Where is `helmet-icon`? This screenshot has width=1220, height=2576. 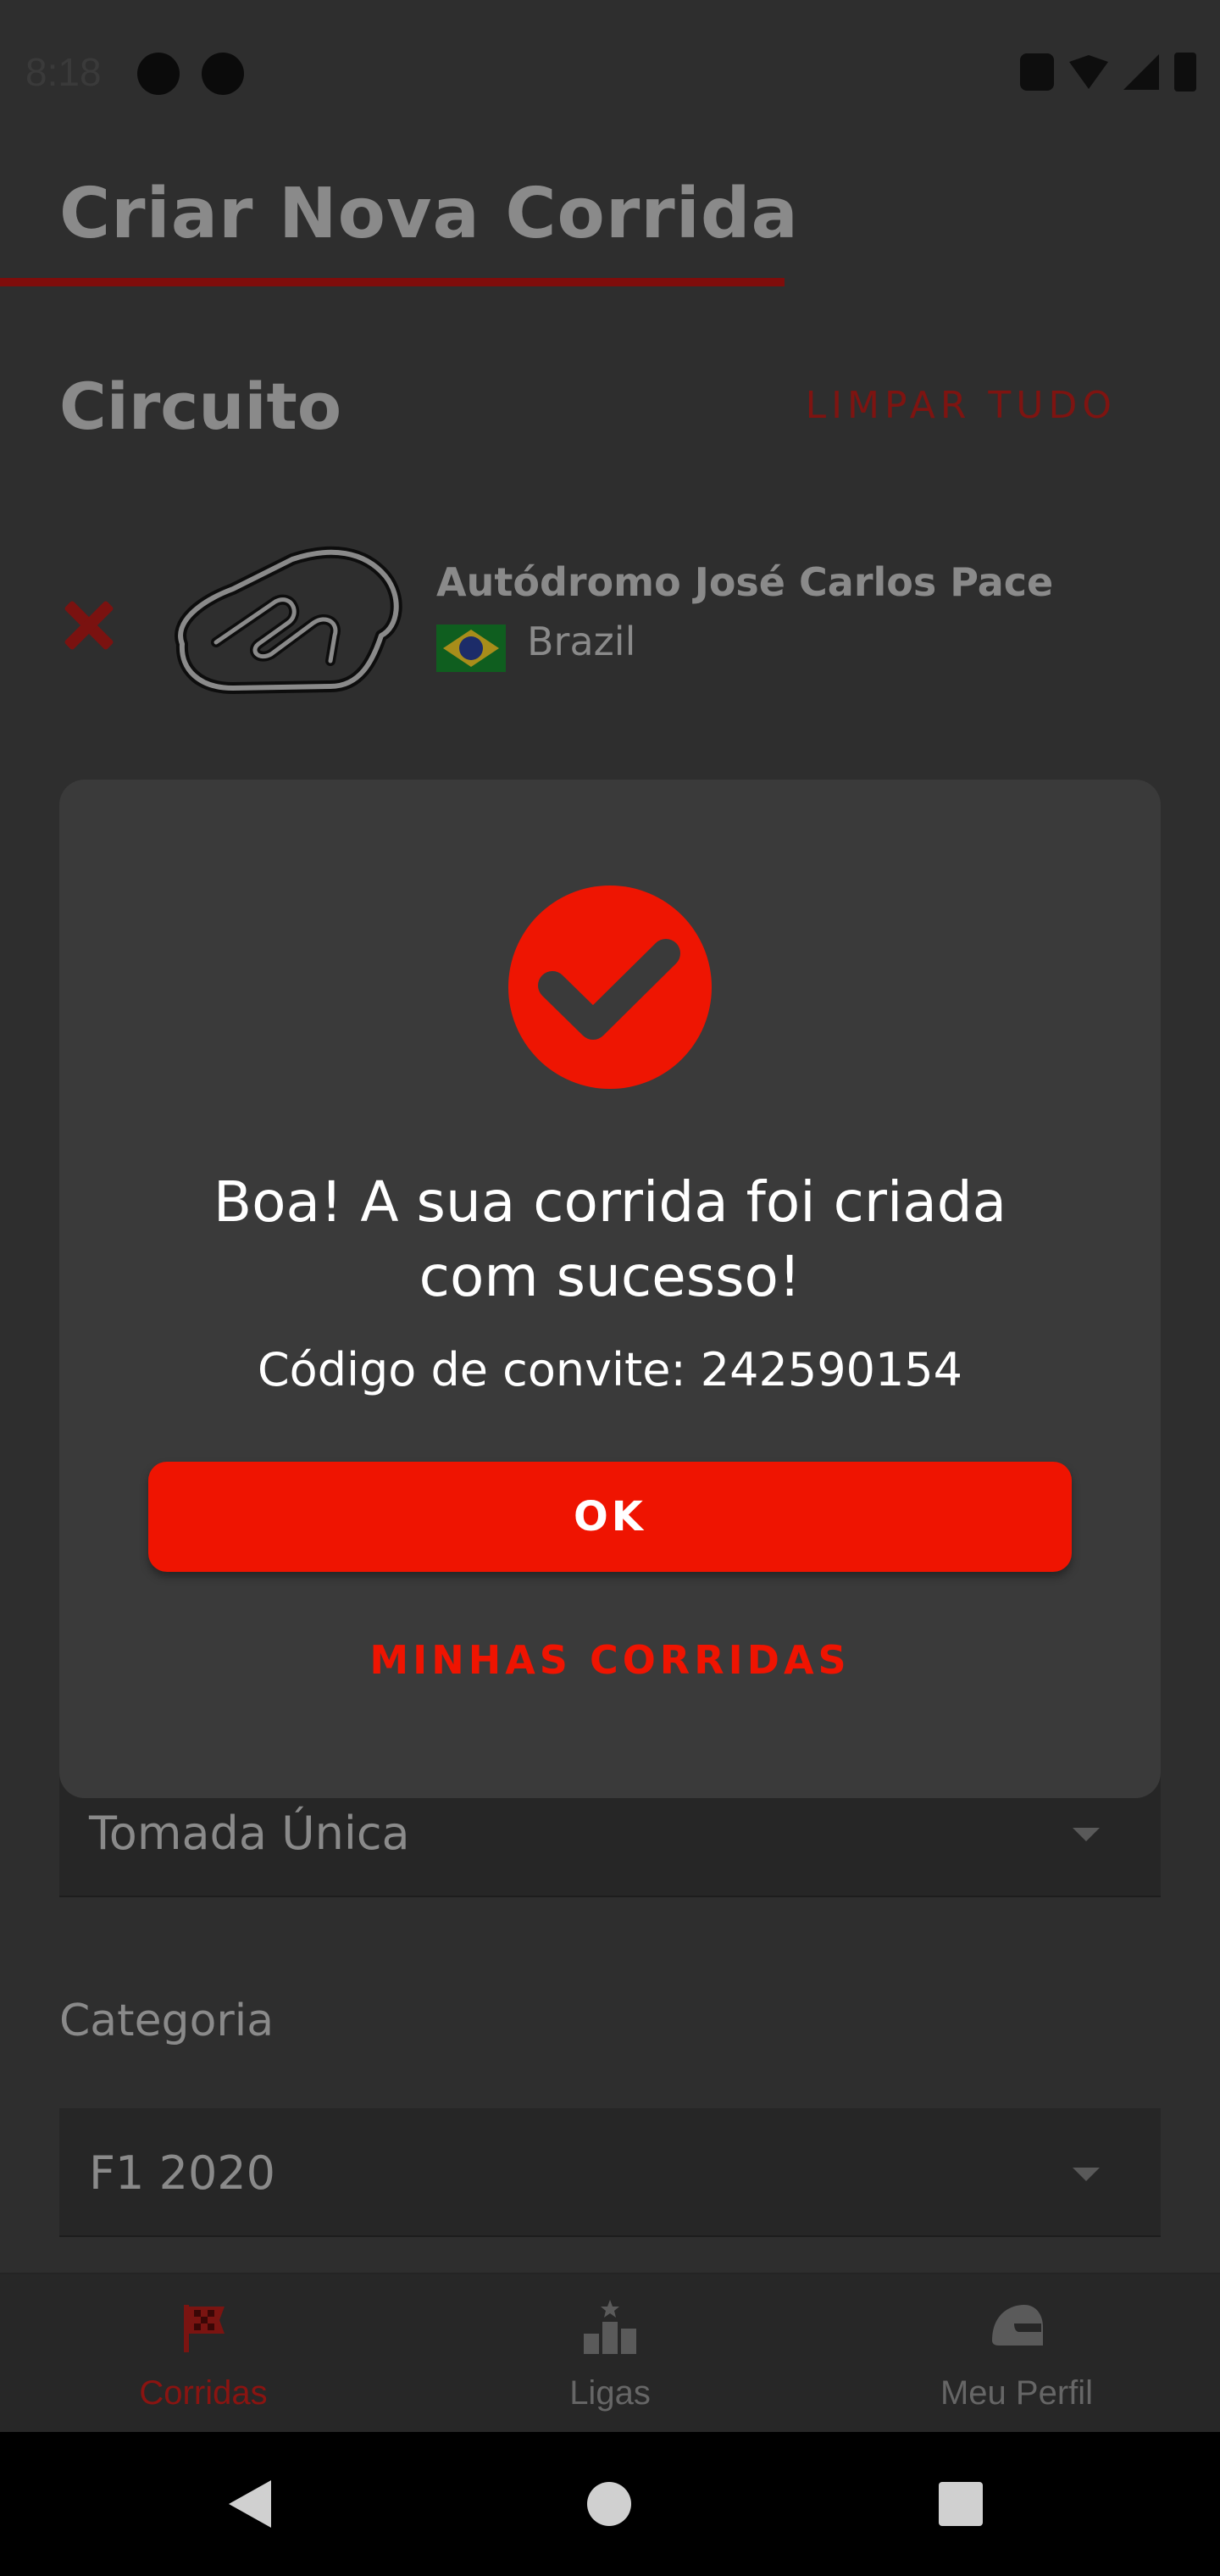 helmet-icon is located at coordinates (1017, 2325).